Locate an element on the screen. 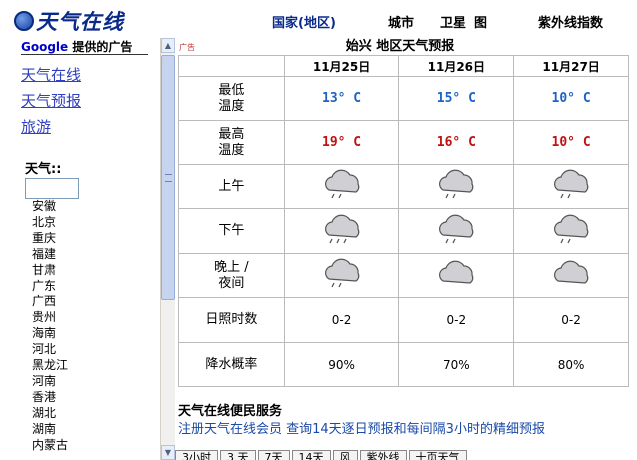  rain-value: 80% is located at coordinates (571, 364).